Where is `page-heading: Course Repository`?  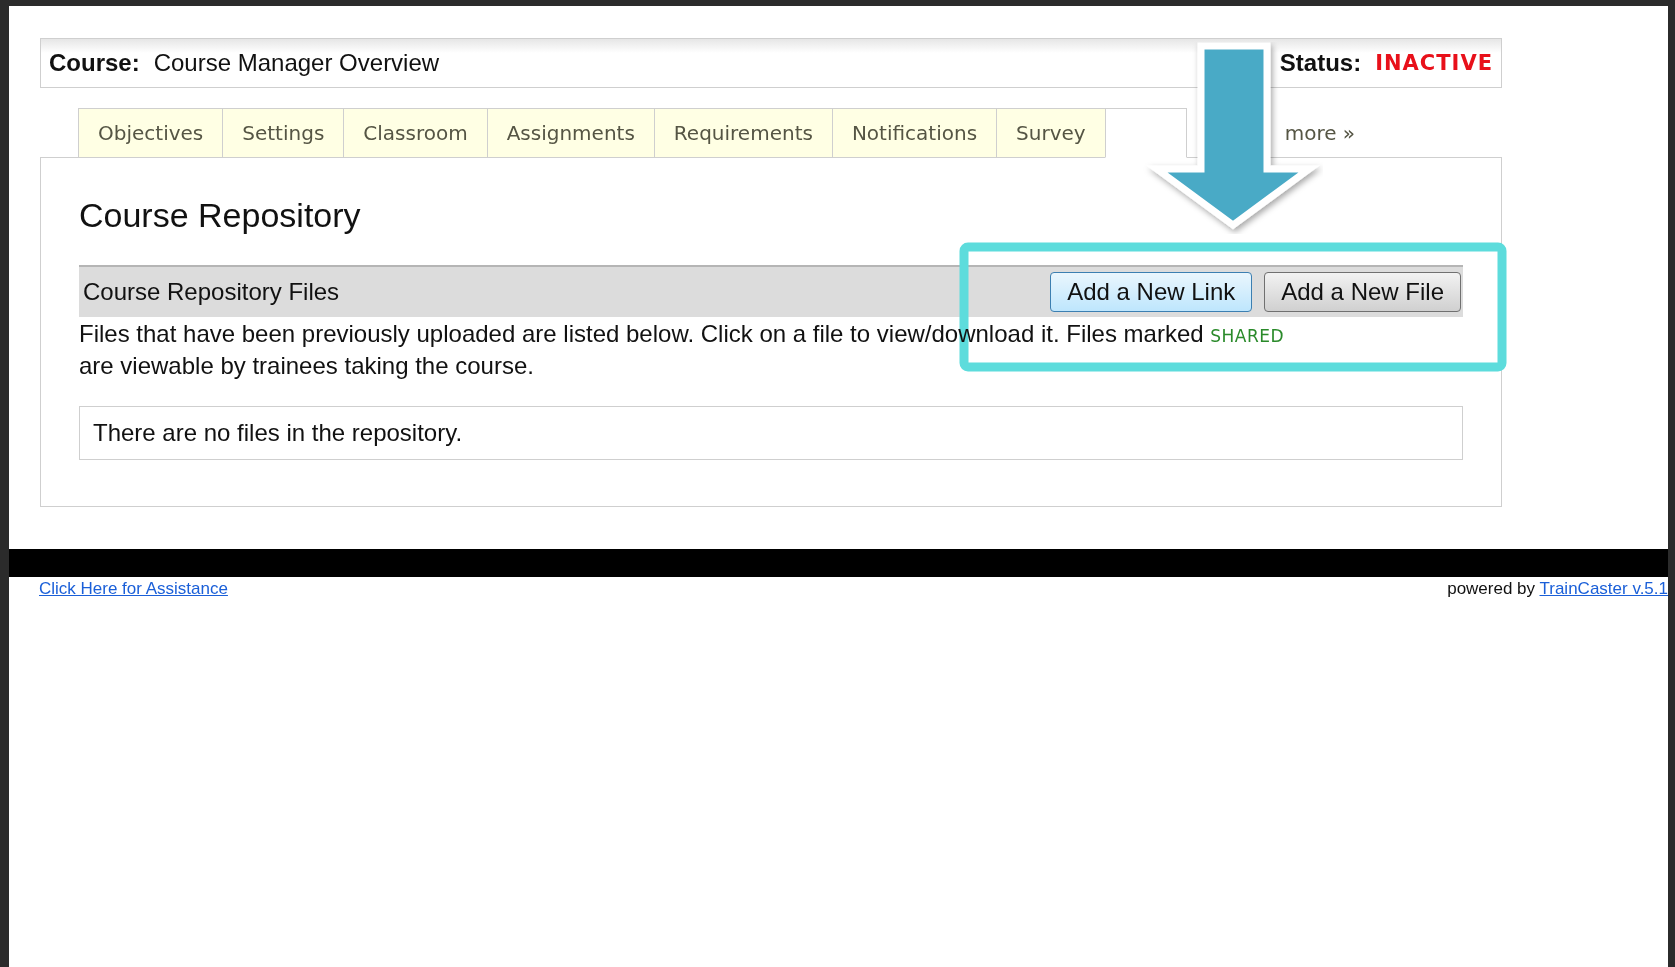
page-heading: Course Repository is located at coordinates (220, 215).